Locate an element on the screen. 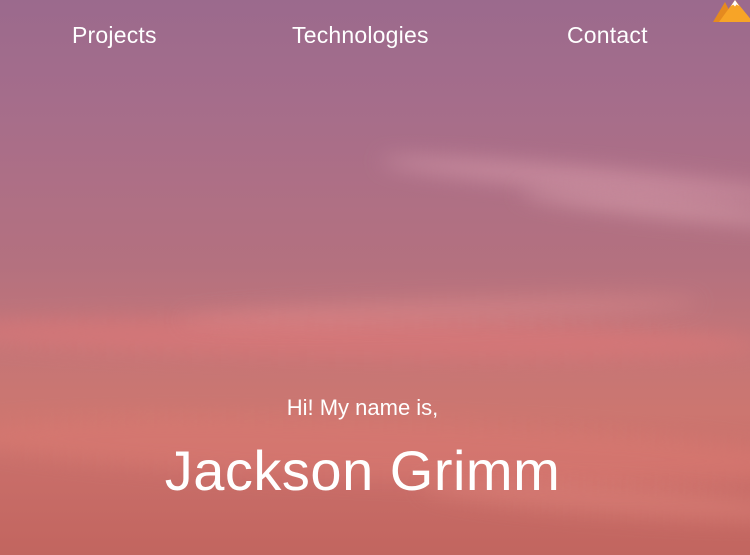  nav-link-contact: Contact is located at coordinates (607, 35).